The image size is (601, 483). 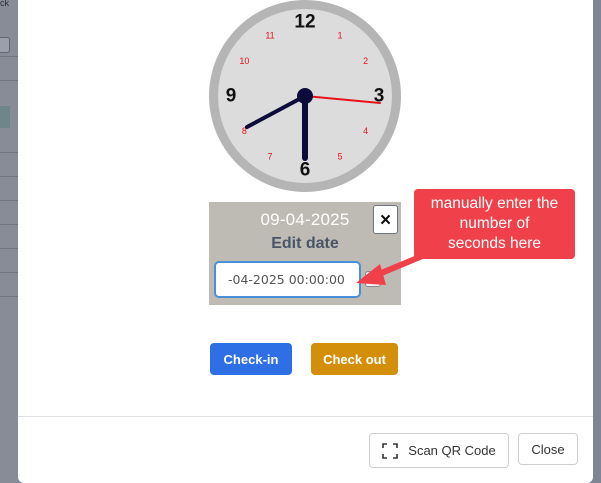 What do you see at coordinates (390, 450) in the screenshot?
I see `scan-frame-icon` at bounding box center [390, 450].